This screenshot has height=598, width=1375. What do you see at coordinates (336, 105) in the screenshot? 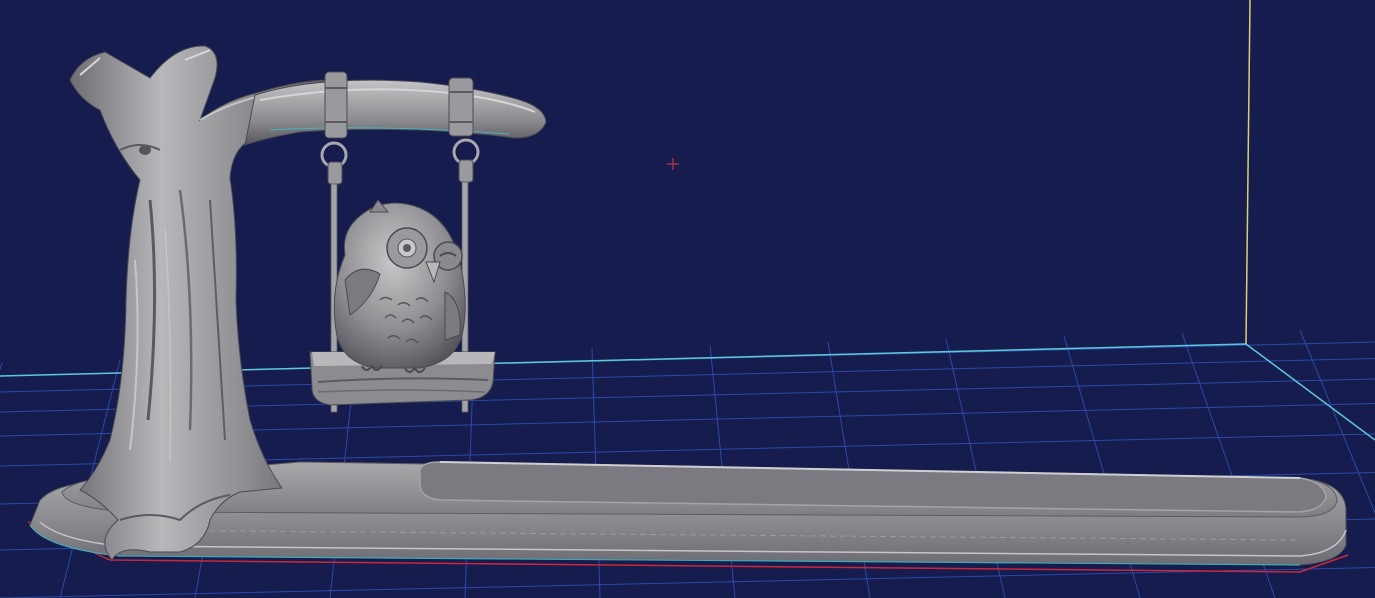
I see `swing-ring-left` at bounding box center [336, 105].